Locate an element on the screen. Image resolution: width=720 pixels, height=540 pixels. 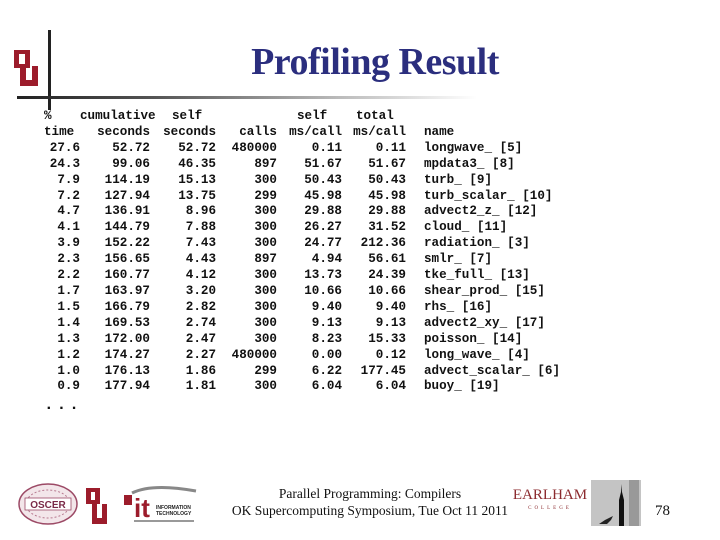
percent-time-cell: 1.7 is located at coordinates (68, 290).